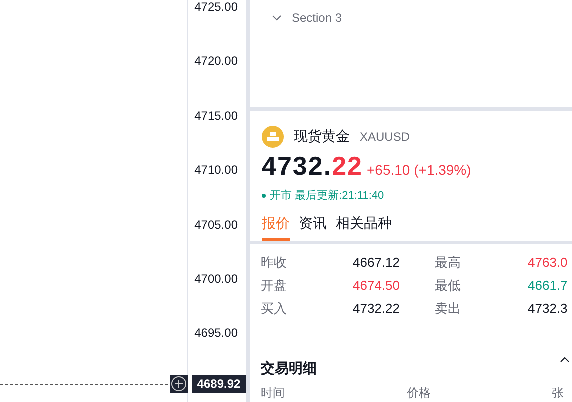  Describe the element at coordinates (307, 18) in the screenshot. I see `section-header: Section 3` at that location.